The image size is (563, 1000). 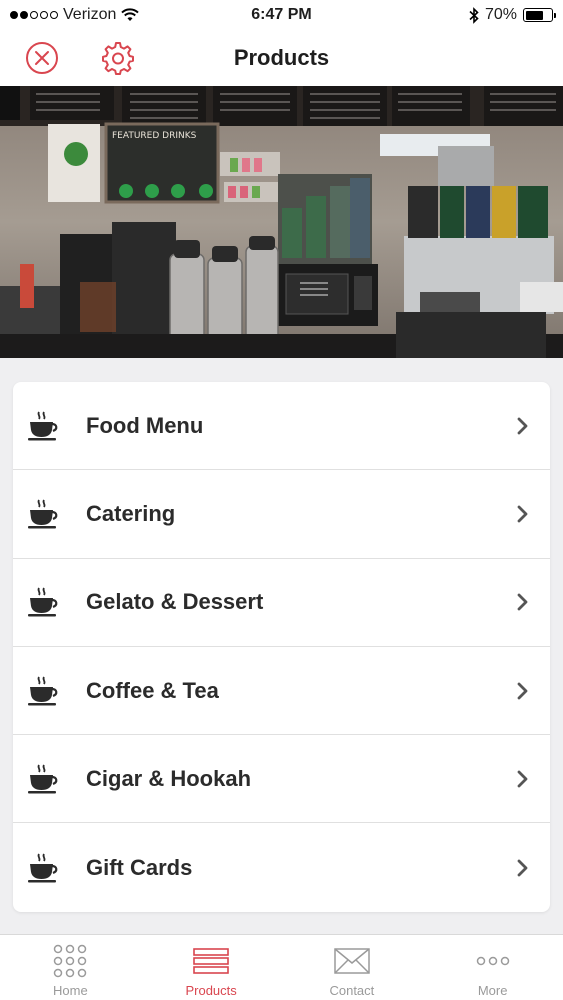 I want to click on more-dots-icon, so click(x=493, y=961).